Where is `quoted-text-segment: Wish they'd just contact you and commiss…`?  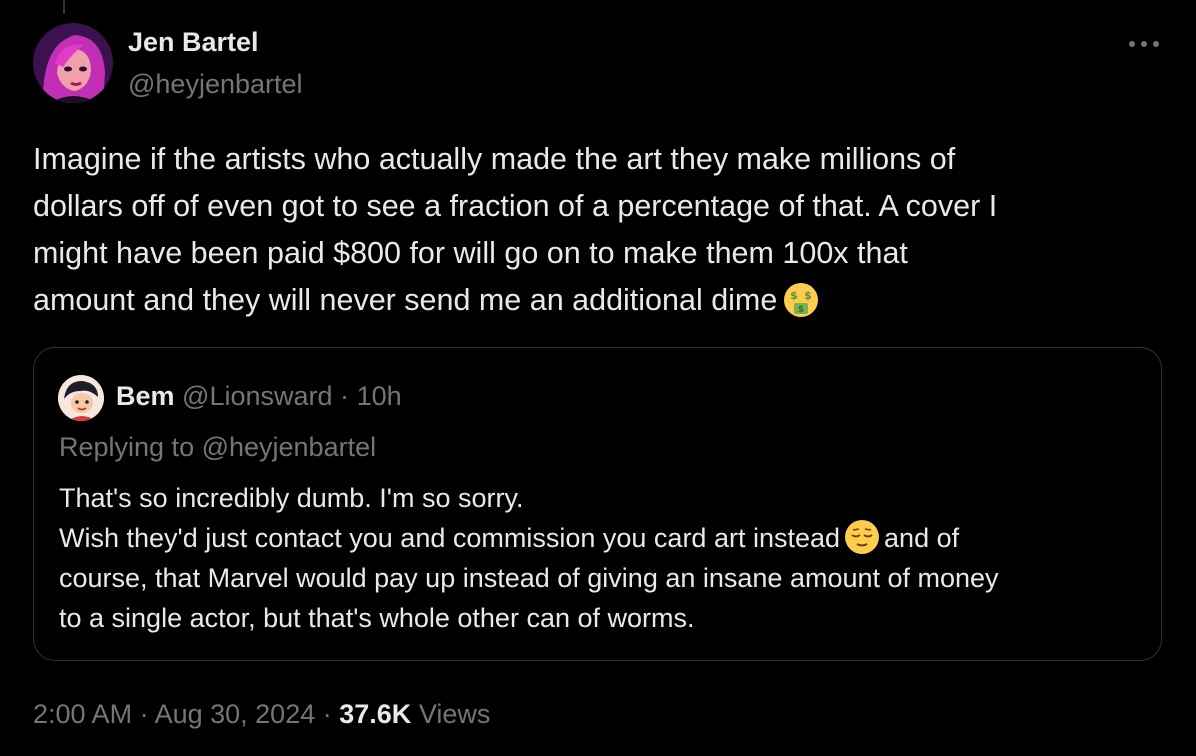
quoted-text-segment: Wish they'd just contact you and commiss… is located at coordinates (450, 538).